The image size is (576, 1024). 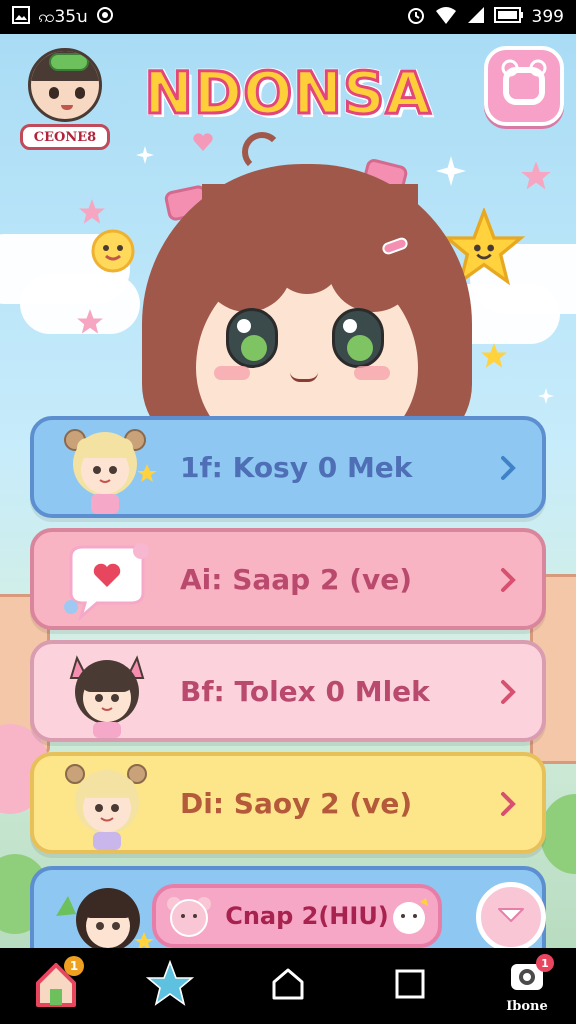 I want to click on cat-girl-icon, so click(x=107, y=694).